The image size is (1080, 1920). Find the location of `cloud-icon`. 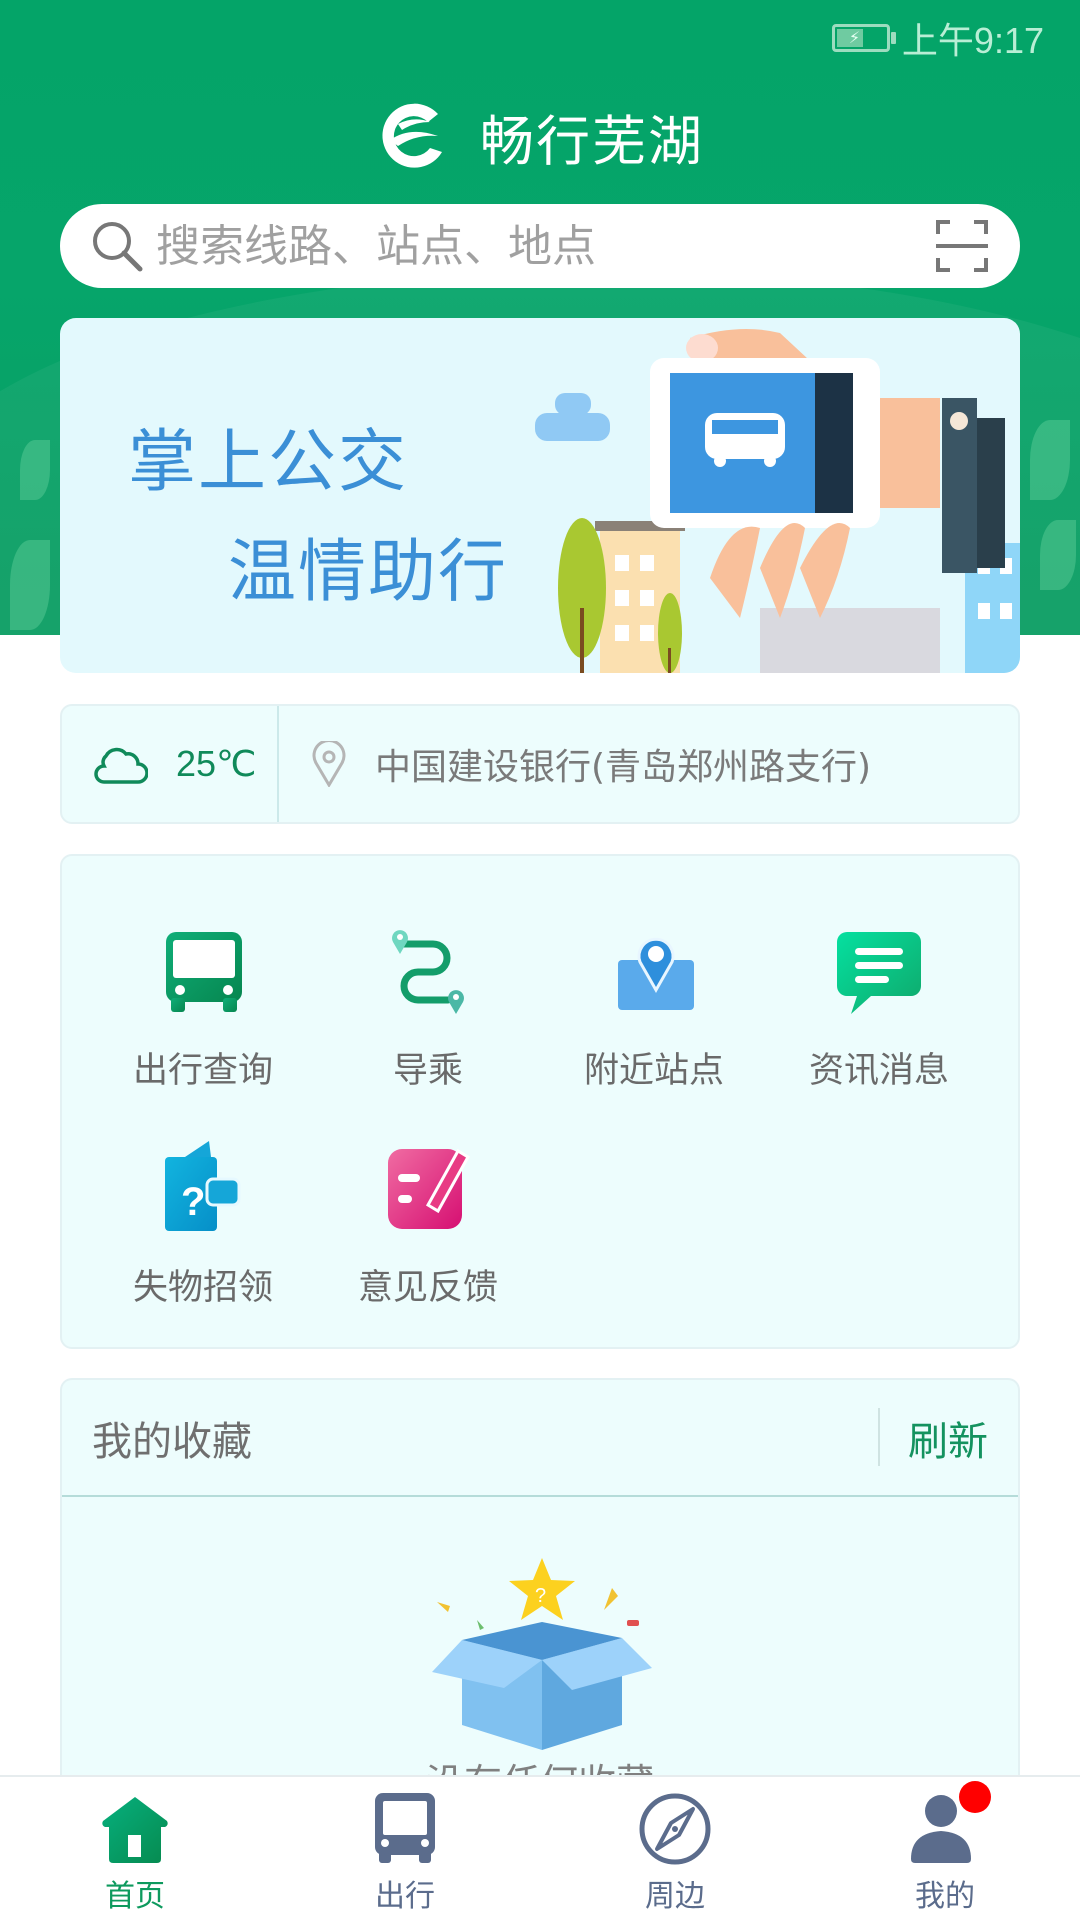

cloud-icon is located at coordinates (121, 765).